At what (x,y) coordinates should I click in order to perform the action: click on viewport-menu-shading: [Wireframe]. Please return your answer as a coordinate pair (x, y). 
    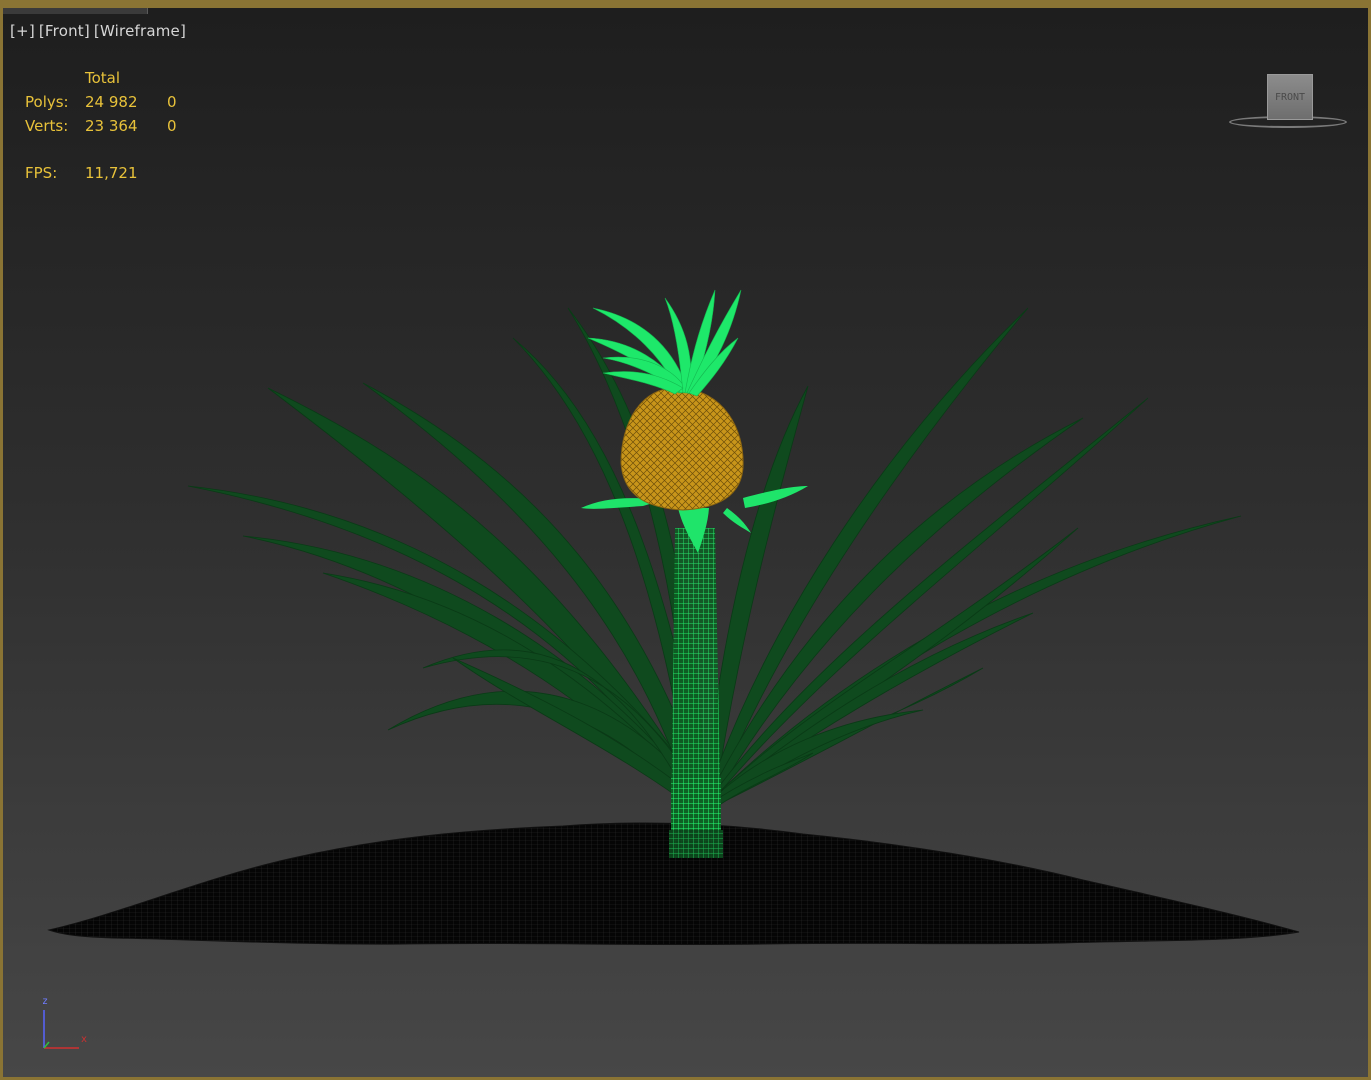
    Looking at the image, I should click on (140, 31).